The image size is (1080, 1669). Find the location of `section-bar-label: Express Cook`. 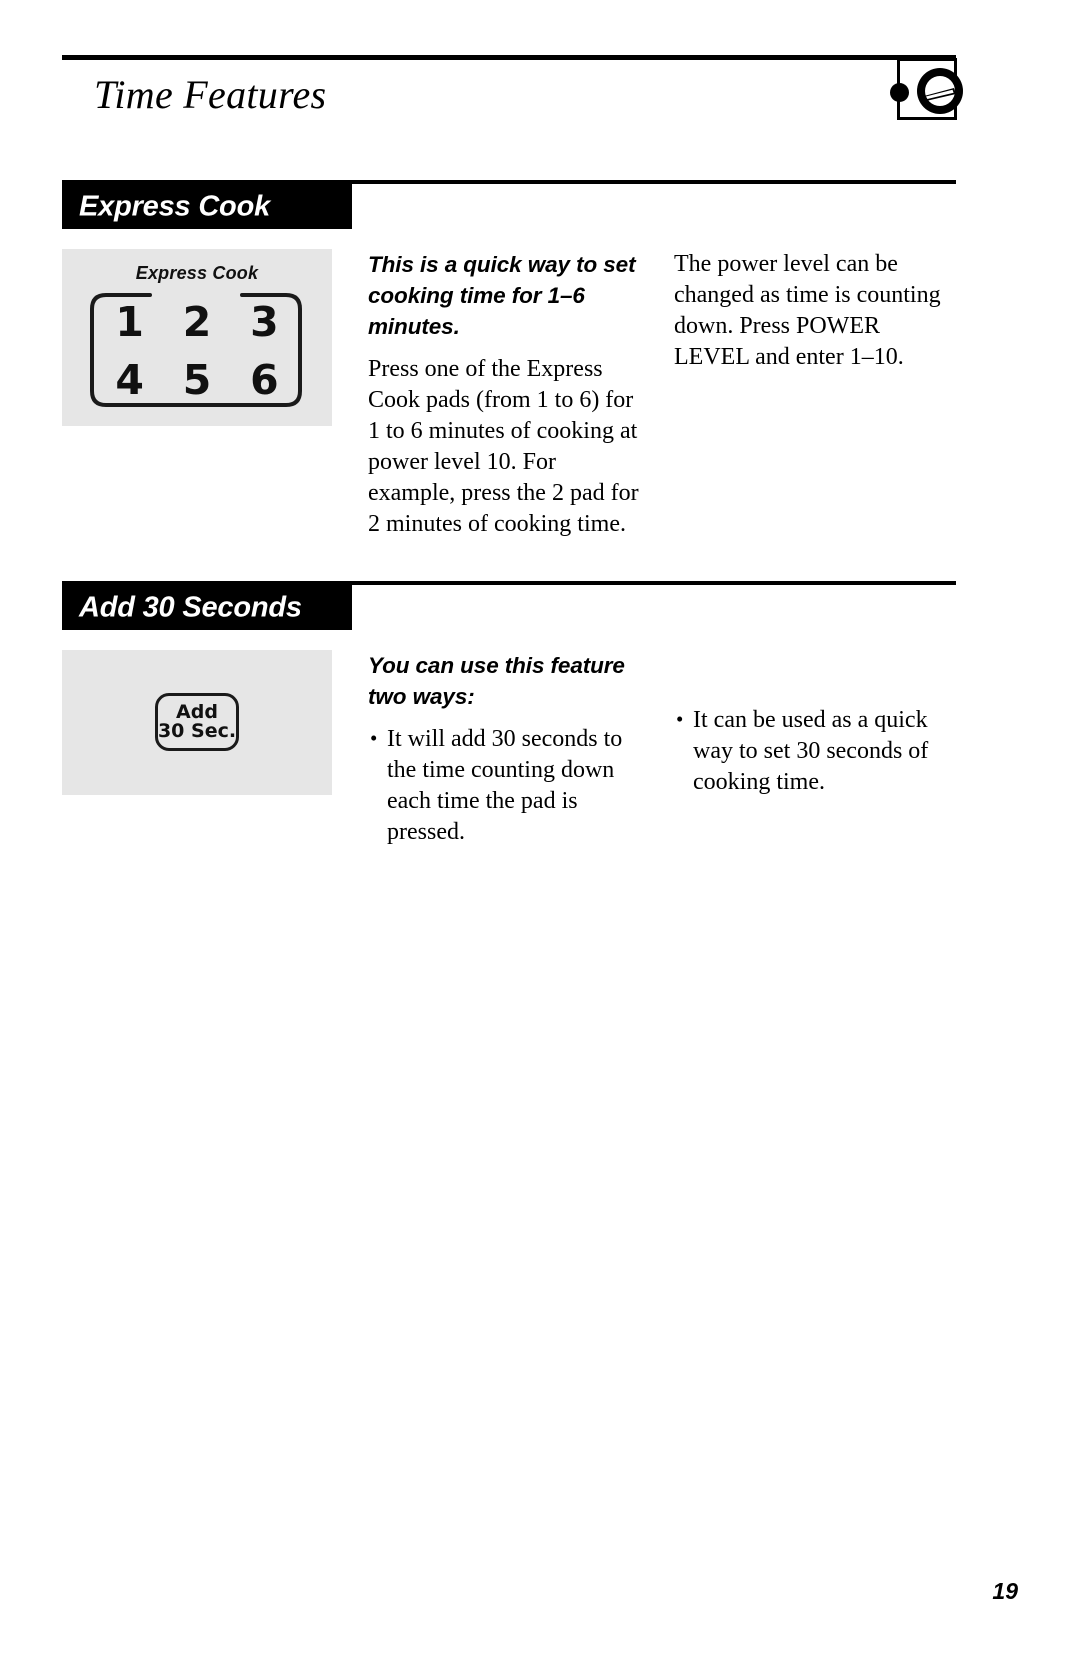

section-bar-label: Express Cook is located at coordinates (175, 206).